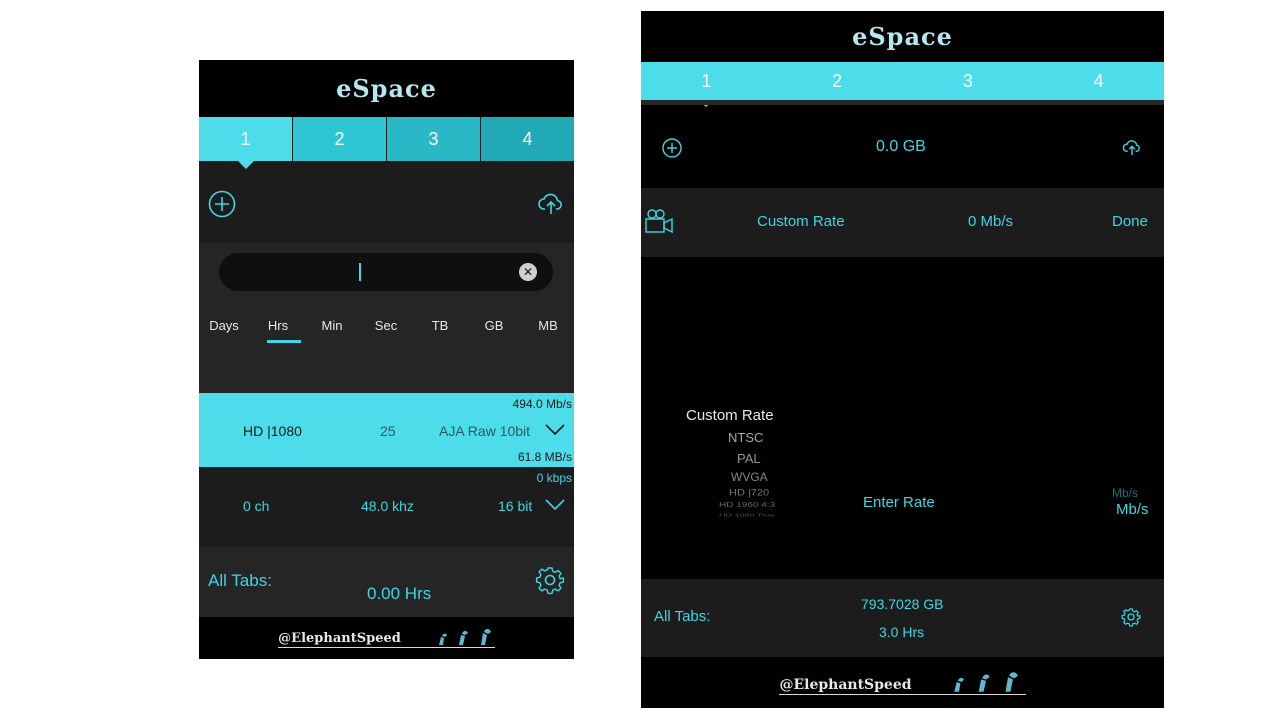 The image size is (1280, 719). Describe the element at coordinates (548, 325) in the screenshot. I see `unit-mb: MB` at that location.